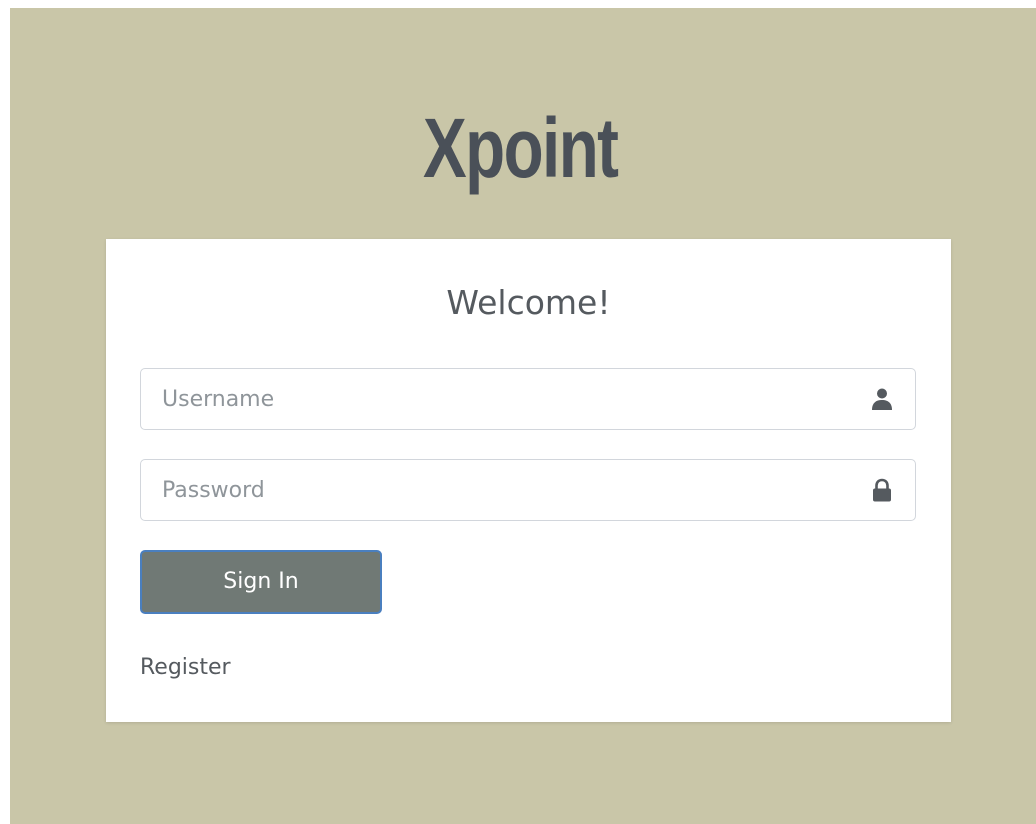  Describe the element at coordinates (882, 490) in the screenshot. I see `lock-icon` at that location.